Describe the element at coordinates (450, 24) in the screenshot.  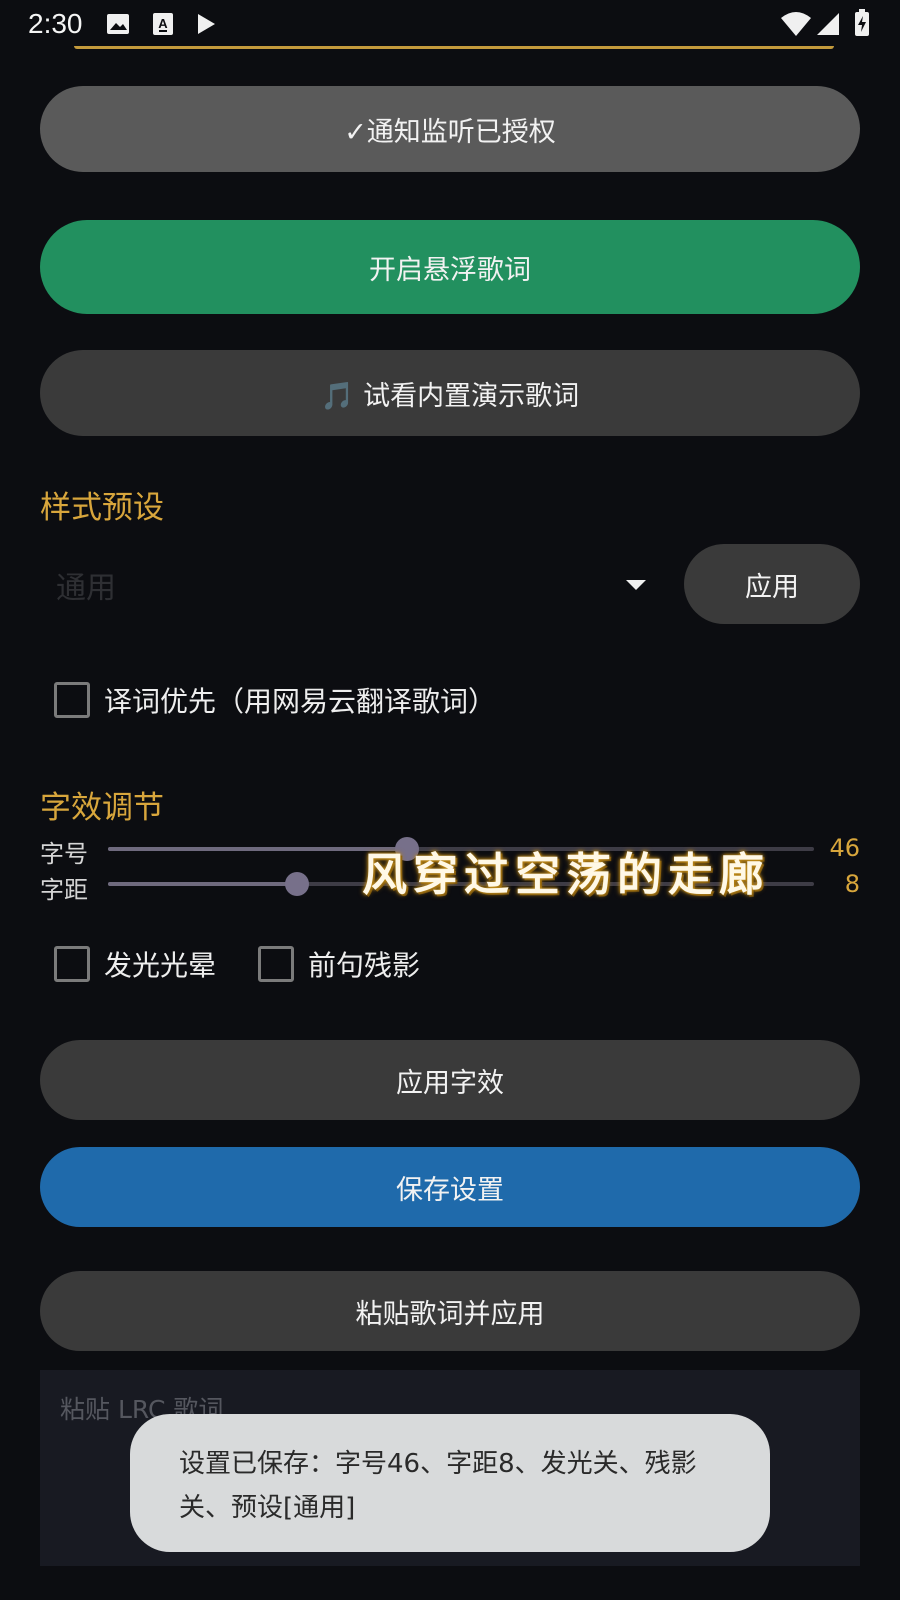
I see `status-bar: 2:30 A` at that location.